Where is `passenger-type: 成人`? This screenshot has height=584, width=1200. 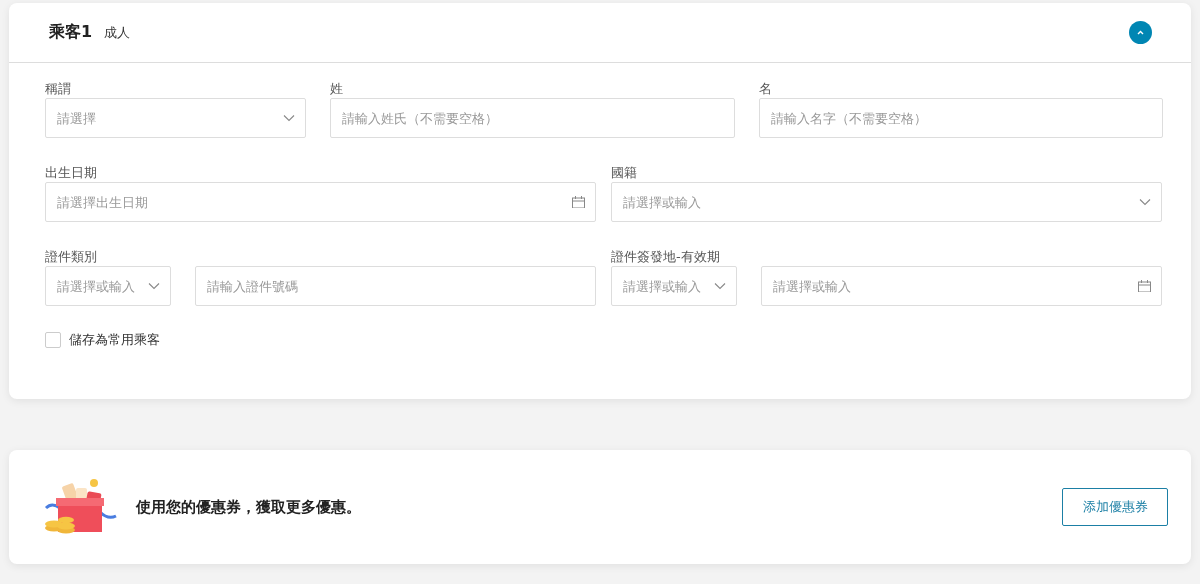
passenger-type: 成人 is located at coordinates (117, 32).